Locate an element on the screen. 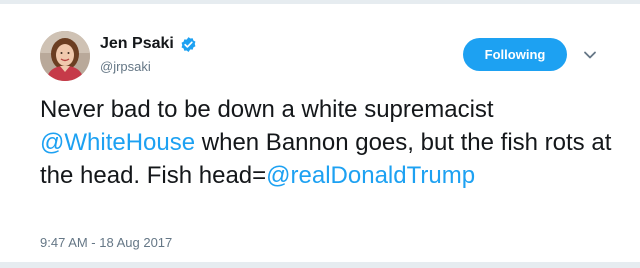 This screenshot has height=268, width=640. verified-badge-icon is located at coordinates (188, 44).